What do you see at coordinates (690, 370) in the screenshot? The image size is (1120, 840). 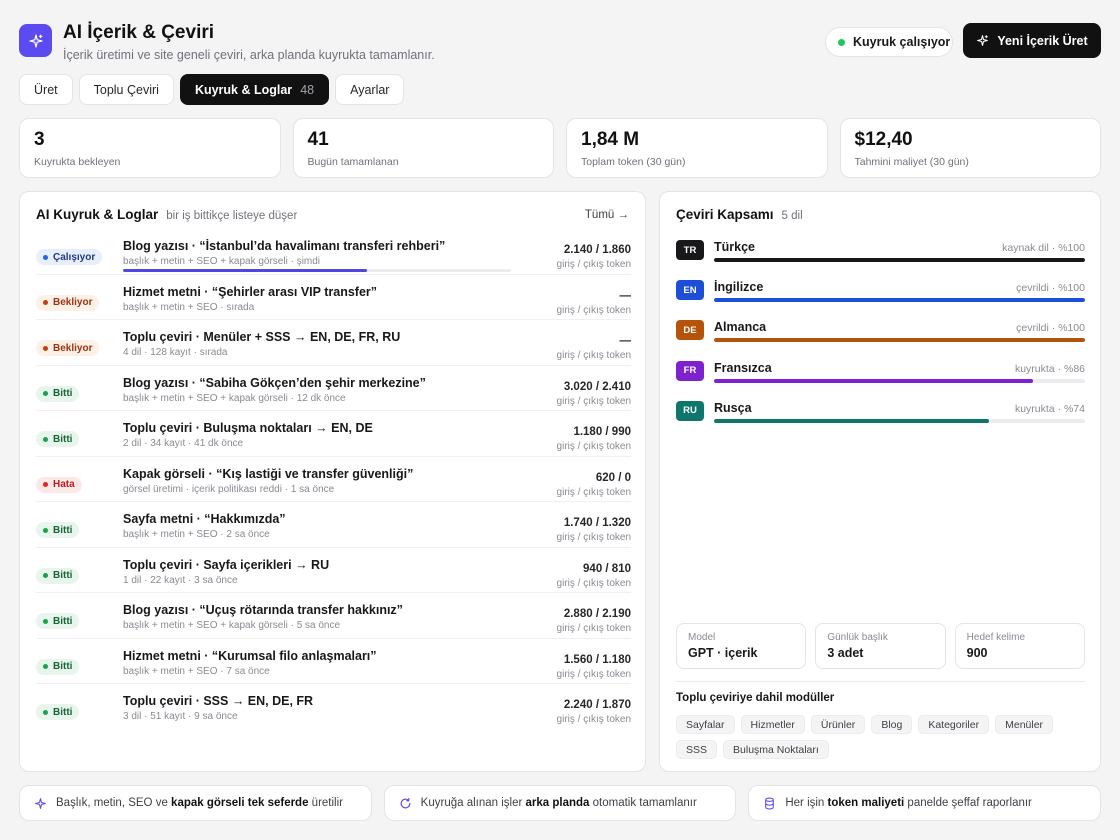 I see `language-code-badge: FR` at bounding box center [690, 370].